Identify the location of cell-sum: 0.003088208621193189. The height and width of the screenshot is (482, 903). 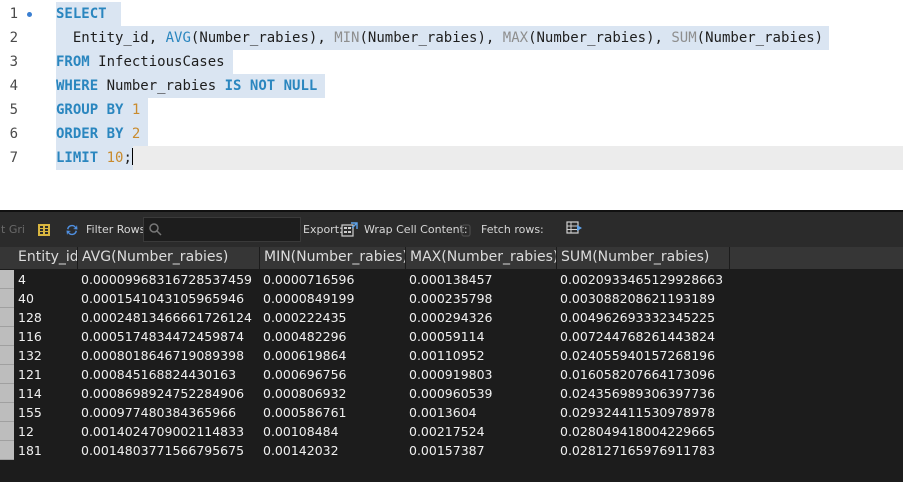
(637, 298).